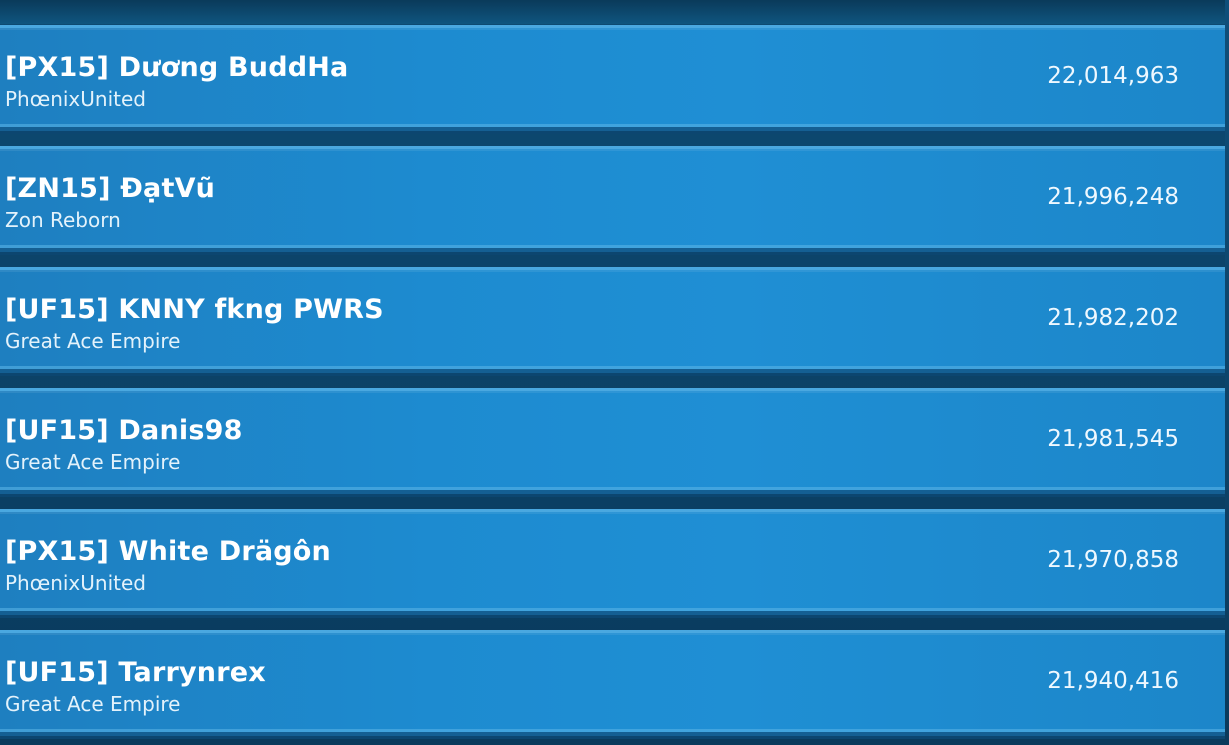 Image resolution: width=1229 pixels, height=745 pixels. Describe the element at coordinates (63, 220) in the screenshot. I see `alliance-name: Zon Reborn` at that location.